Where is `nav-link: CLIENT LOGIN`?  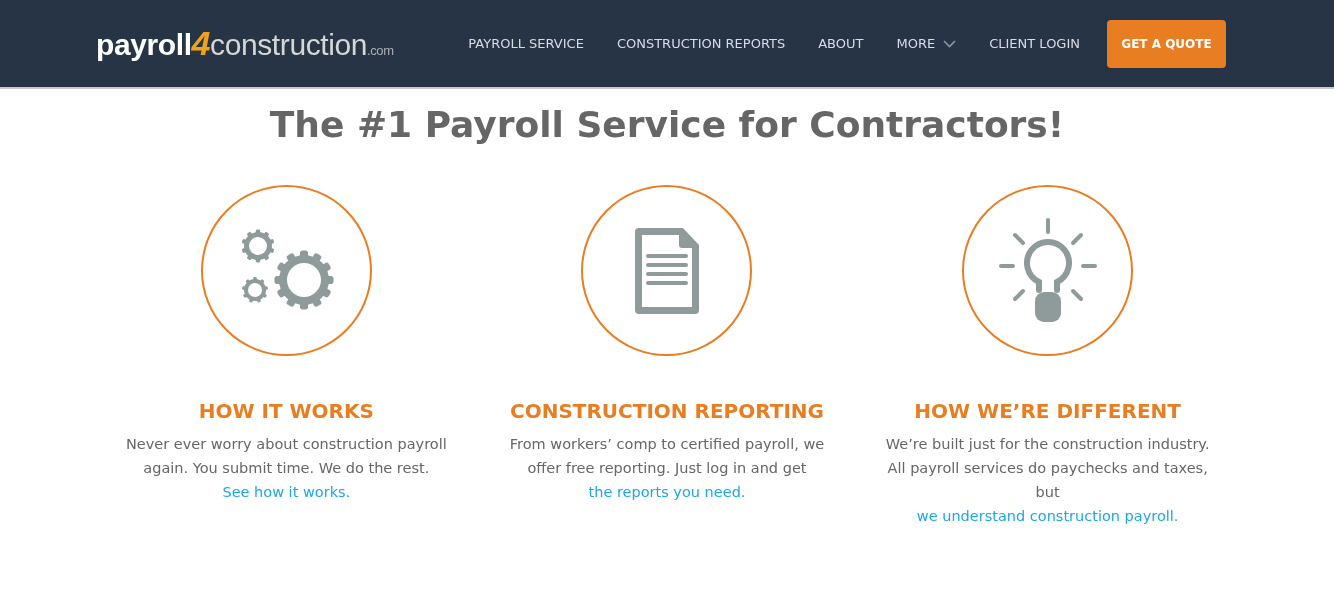 nav-link: CLIENT LOGIN is located at coordinates (1034, 43).